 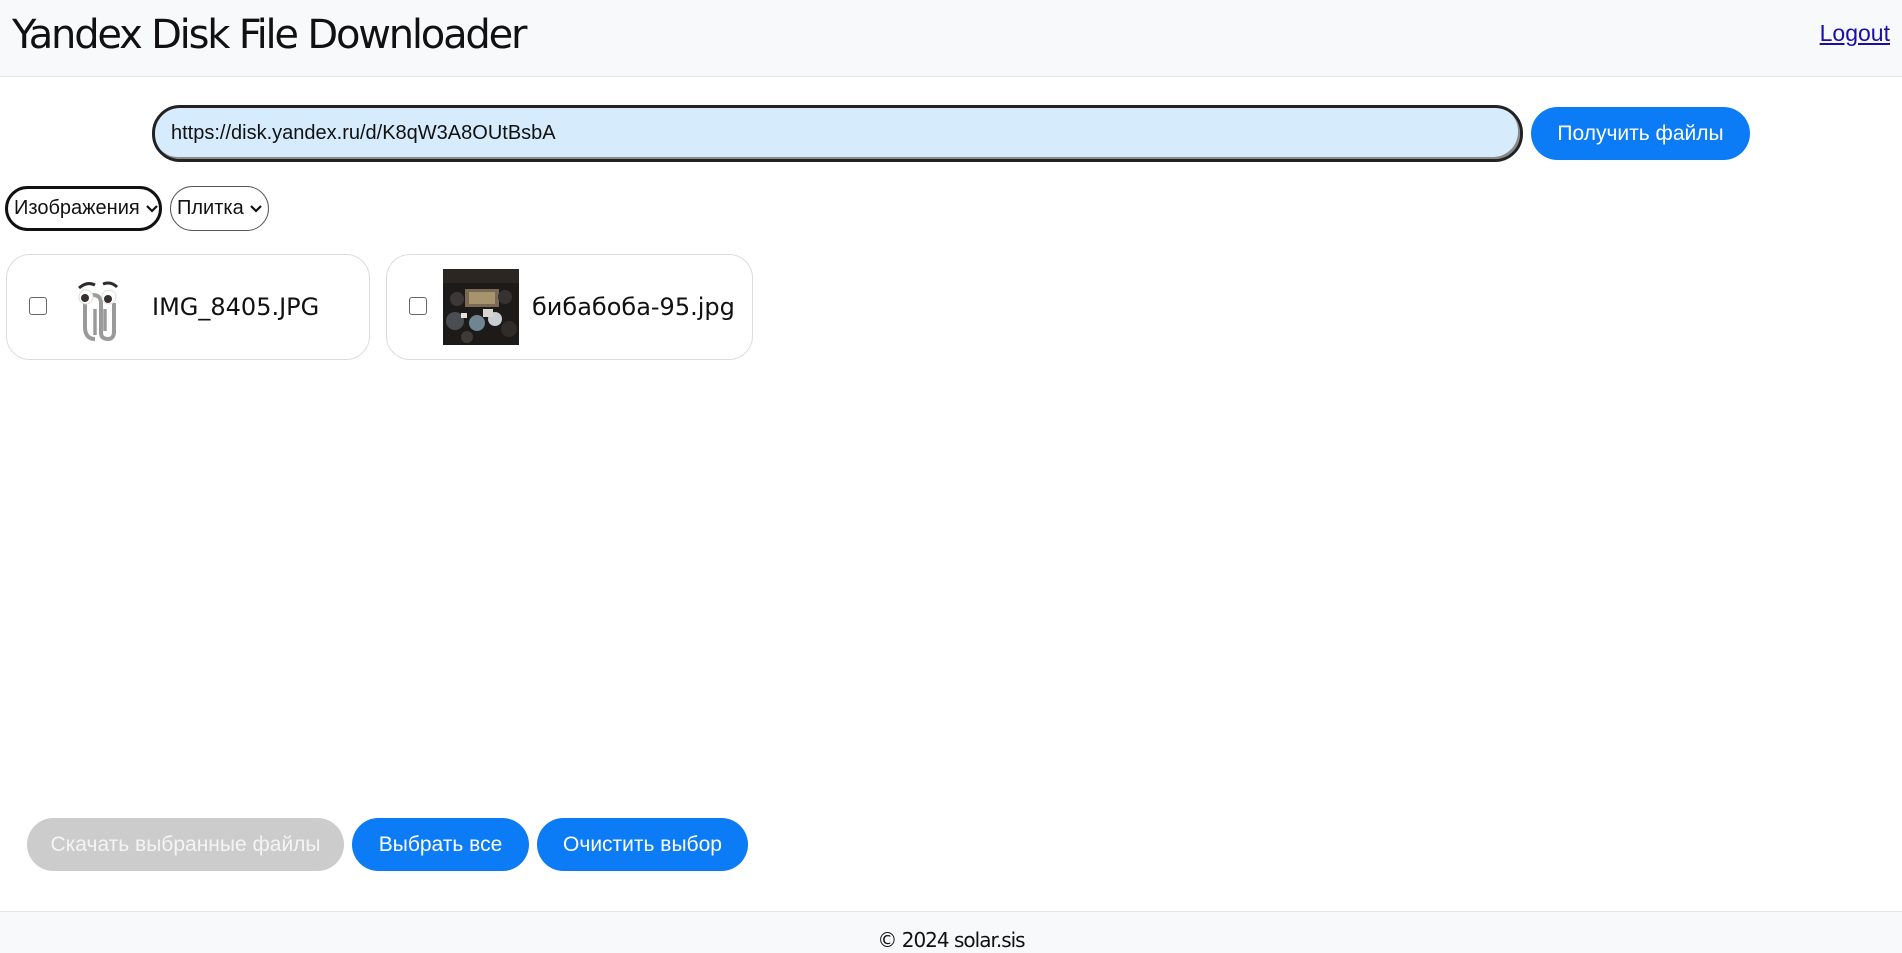 What do you see at coordinates (210, 208) in the screenshot?
I see `view-mode-select-value: Плитка` at bounding box center [210, 208].